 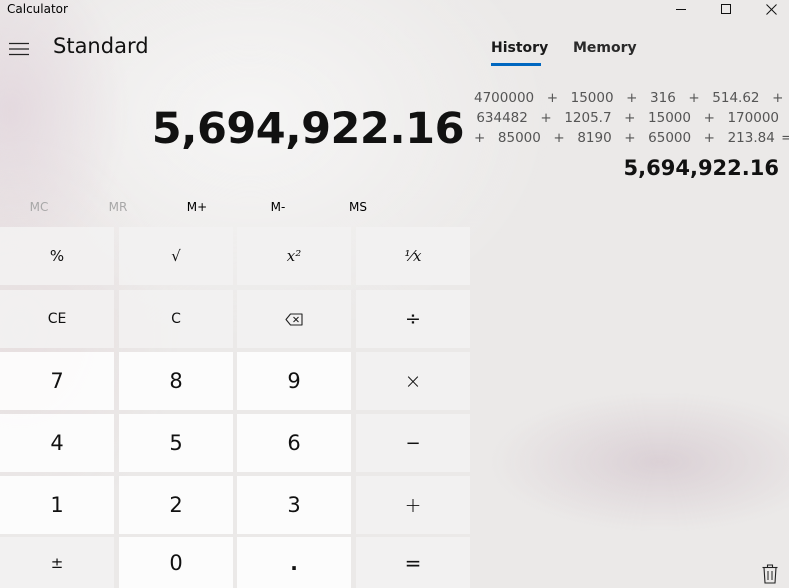 I want to click on maximize-icon, so click(x=725, y=8).